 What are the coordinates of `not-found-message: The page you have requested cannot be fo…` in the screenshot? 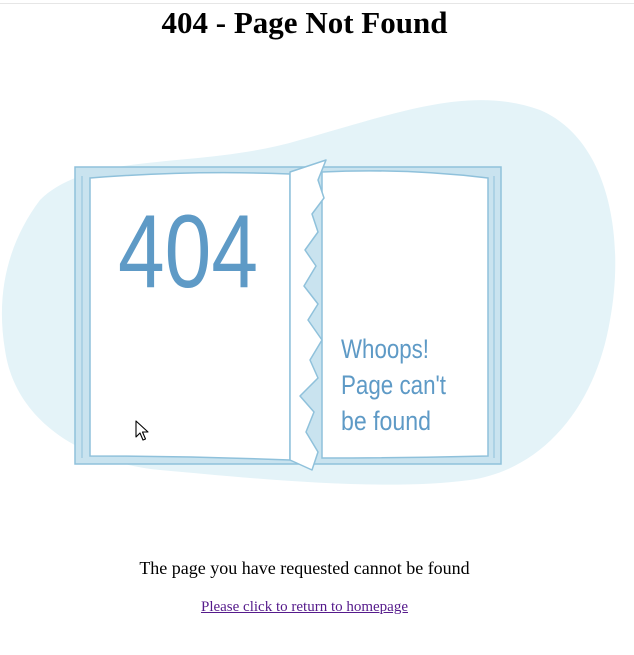 It's located at (304, 568).